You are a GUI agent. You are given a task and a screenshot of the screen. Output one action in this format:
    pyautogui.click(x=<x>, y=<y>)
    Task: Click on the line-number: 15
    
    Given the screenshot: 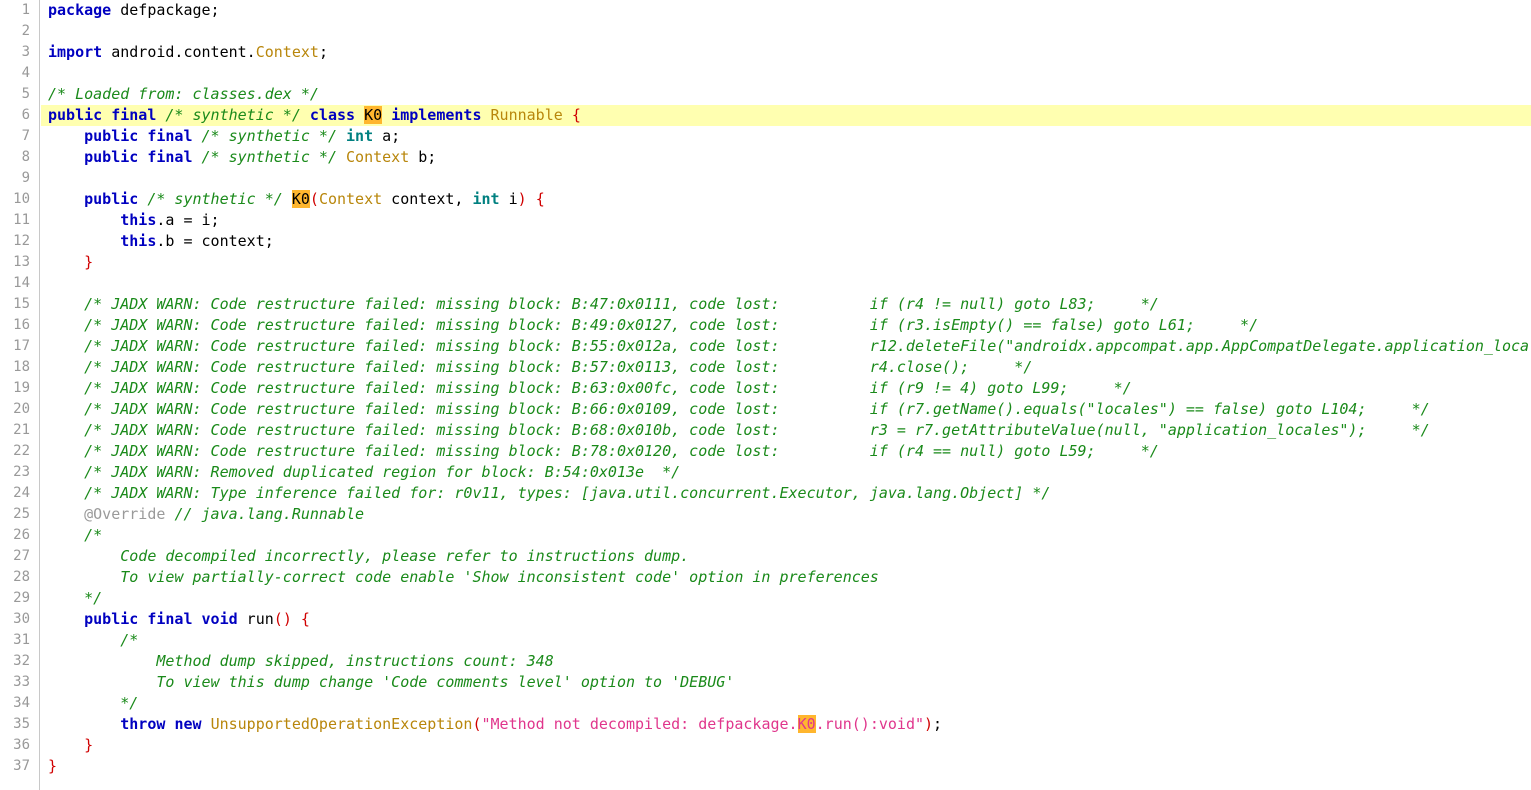 What is the action you would take?
    pyautogui.click(x=21, y=304)
    